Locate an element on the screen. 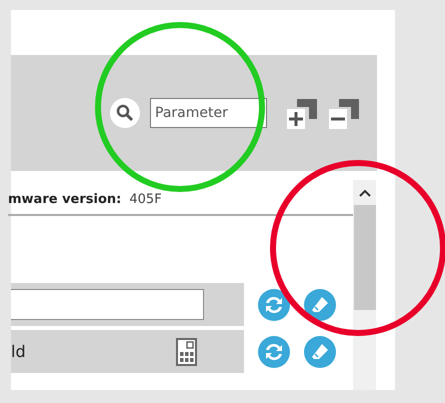  scroll-up-icon is located at coordinates (364, 193).